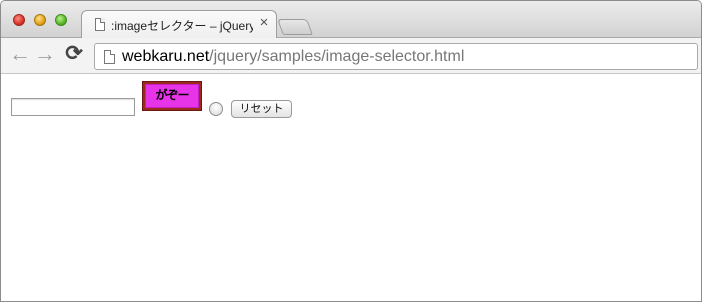  Describe the element at coordinates (295, 27) in the screenshot. I see `new-tab-button` at that location.